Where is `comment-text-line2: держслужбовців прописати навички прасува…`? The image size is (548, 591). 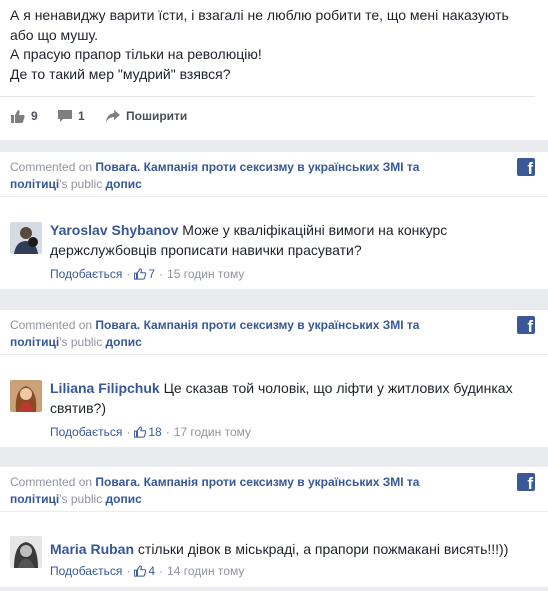
comment-text-line2: держслужбовців прописати навички прасува… is located at coordinates (206, 249).